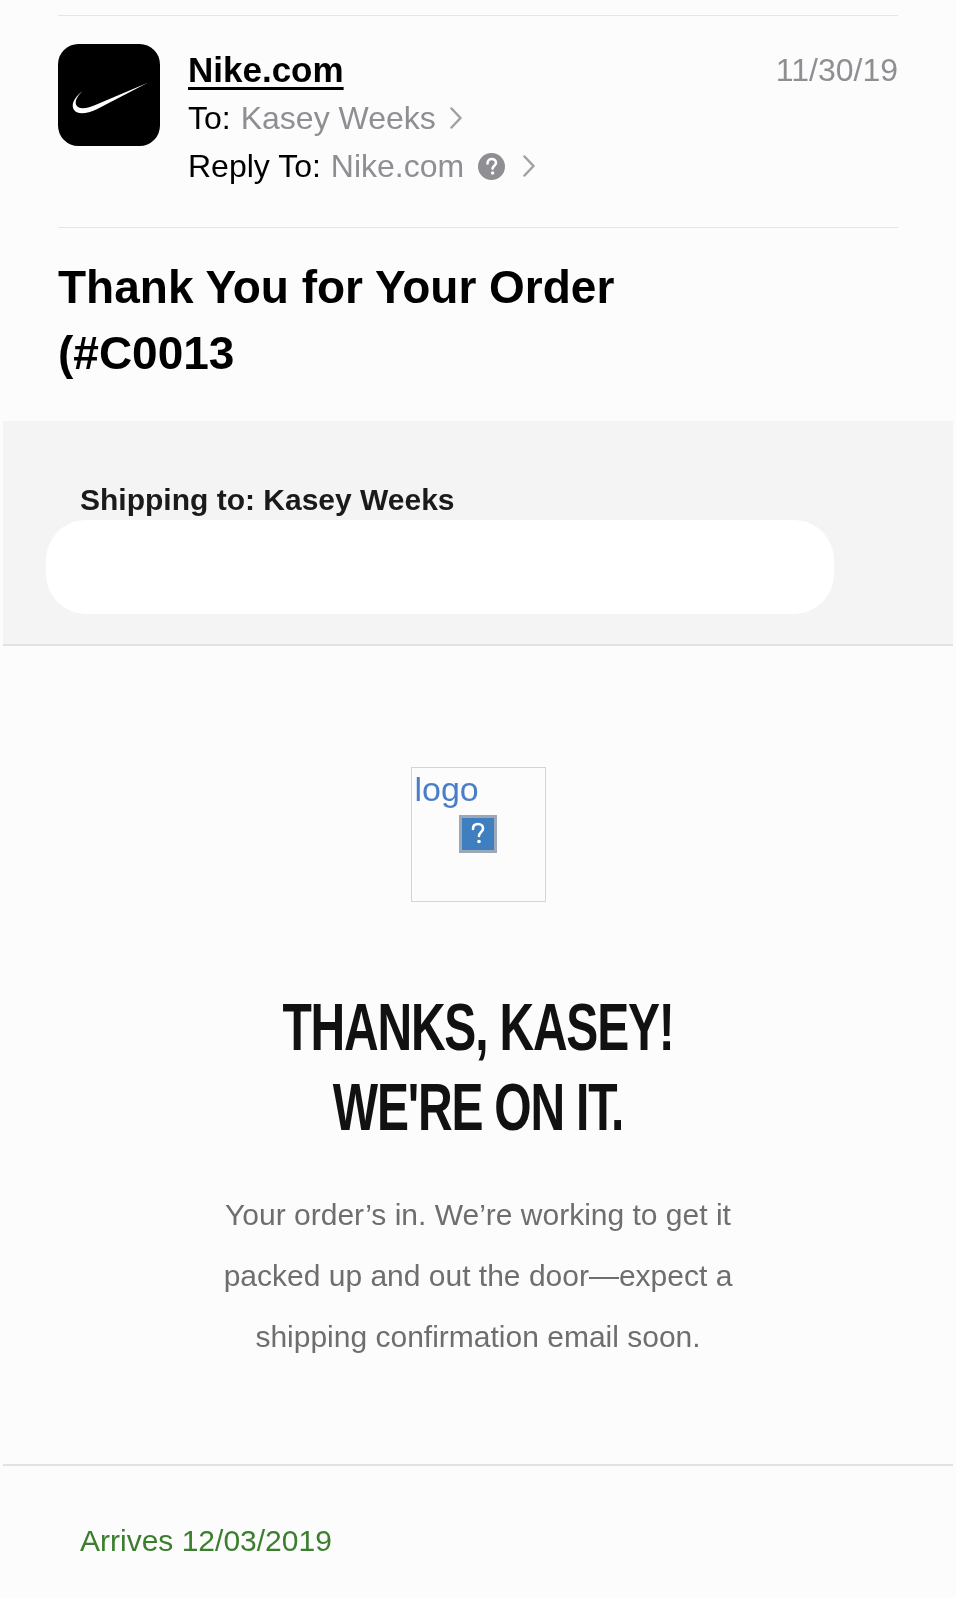 The image size is (956, 1598). Describe the element at coordinates (446, 789) in the screenshot. I see `image-alt-text: logo` at that location.